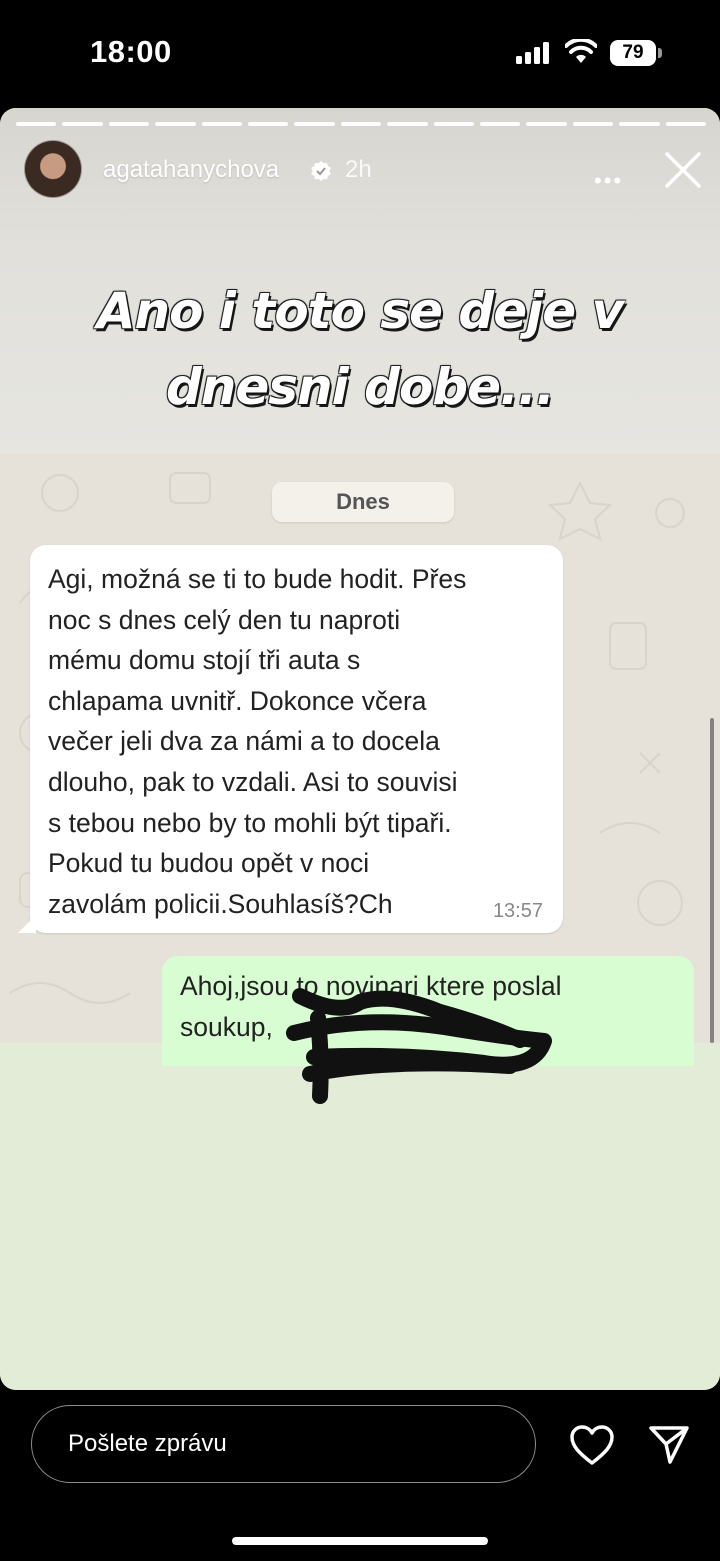 The width and height of the screenshot is (720, 1561). I want to click on send-icon, so click(669, 1445).